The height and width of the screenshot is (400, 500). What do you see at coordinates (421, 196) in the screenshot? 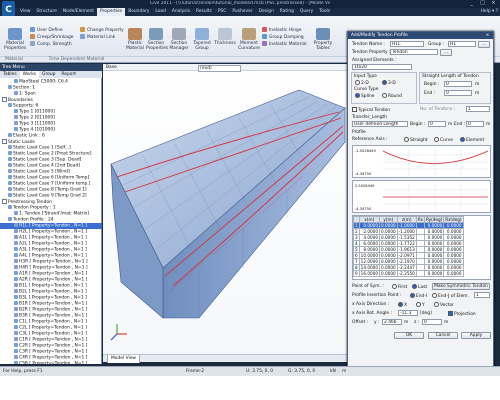
I see `profile-graph-y: 2.5026449 -4.34750` at bounding box center [421, 196].